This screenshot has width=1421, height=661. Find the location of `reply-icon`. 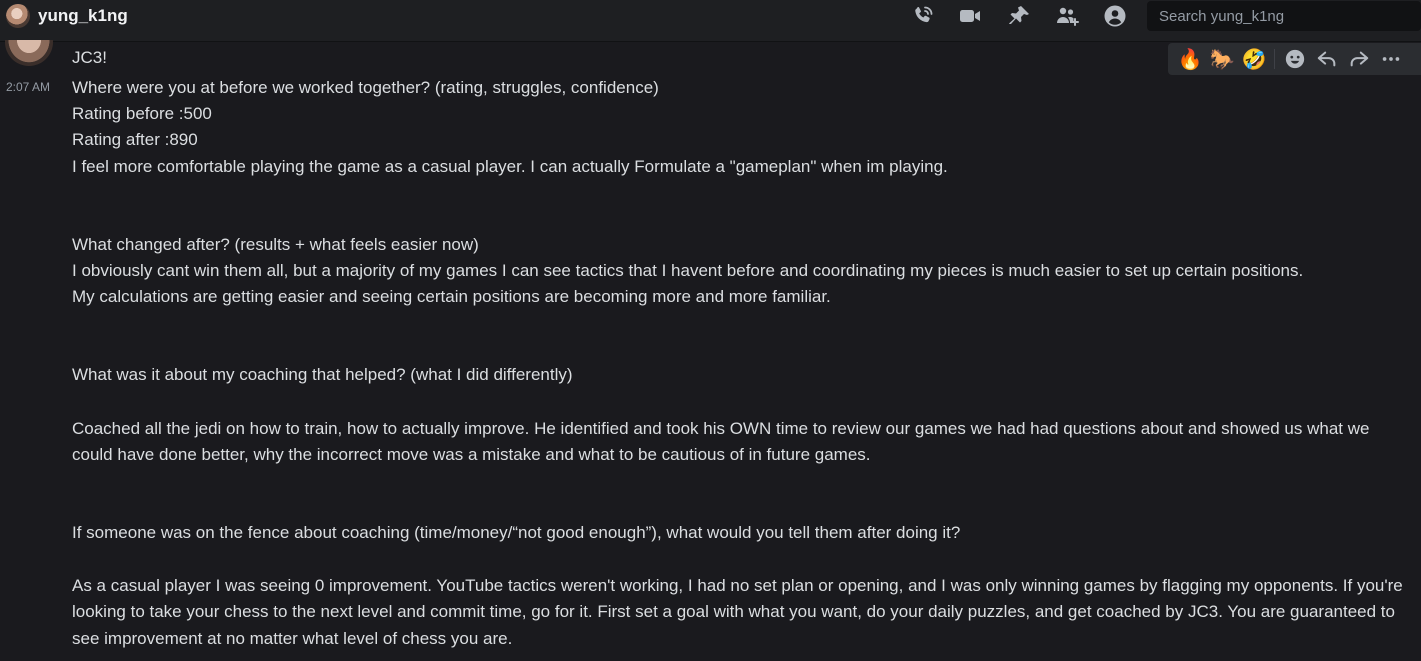

reply-icon is located at coordinates (1327, 59).